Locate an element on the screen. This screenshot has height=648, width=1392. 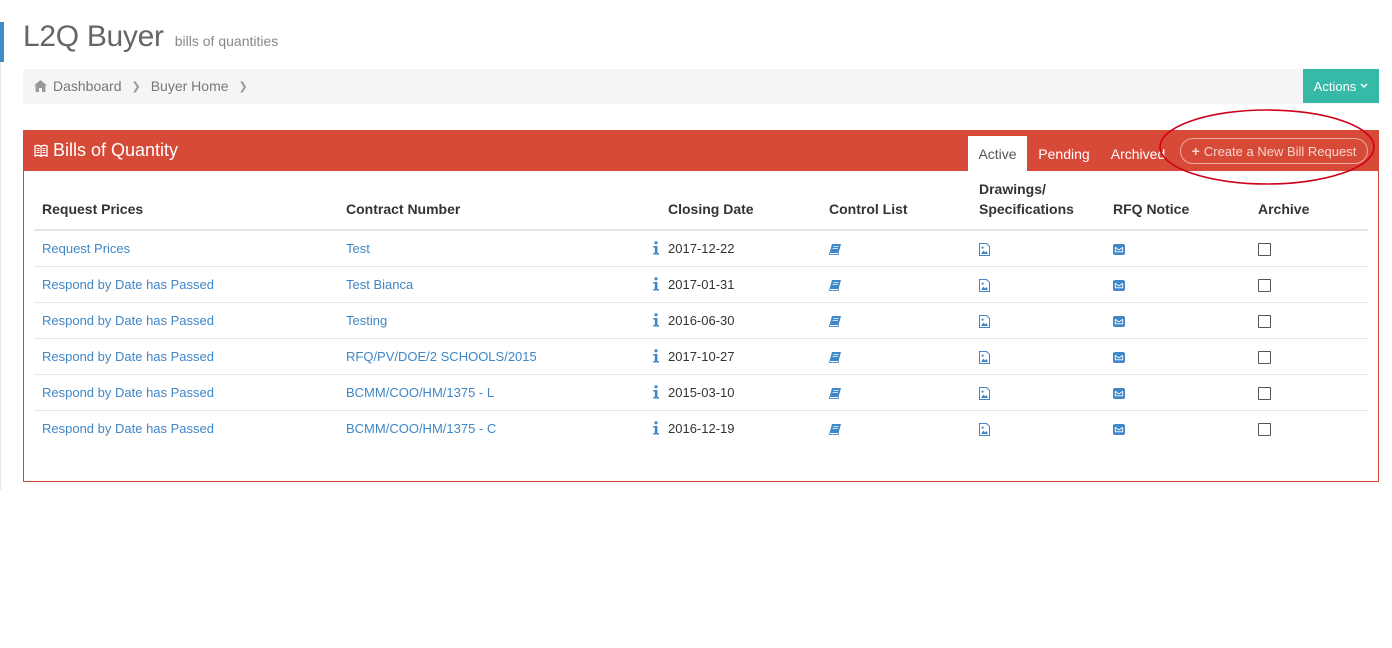
actions-button: Actions is located at coordinates (1341, 86).